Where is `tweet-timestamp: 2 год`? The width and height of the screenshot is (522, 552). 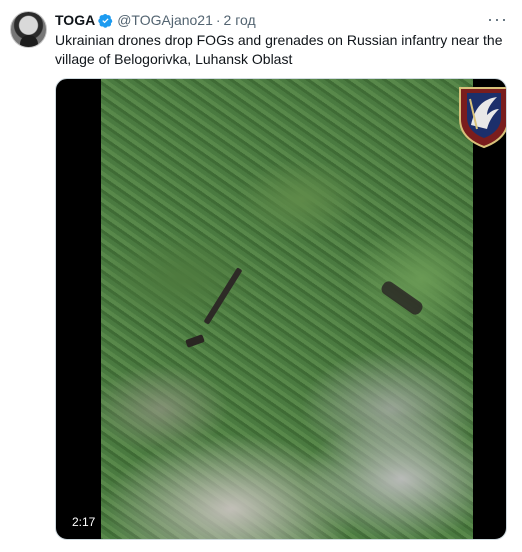
tweet-timestamp: 2 год is located at coordinates (240, 20).